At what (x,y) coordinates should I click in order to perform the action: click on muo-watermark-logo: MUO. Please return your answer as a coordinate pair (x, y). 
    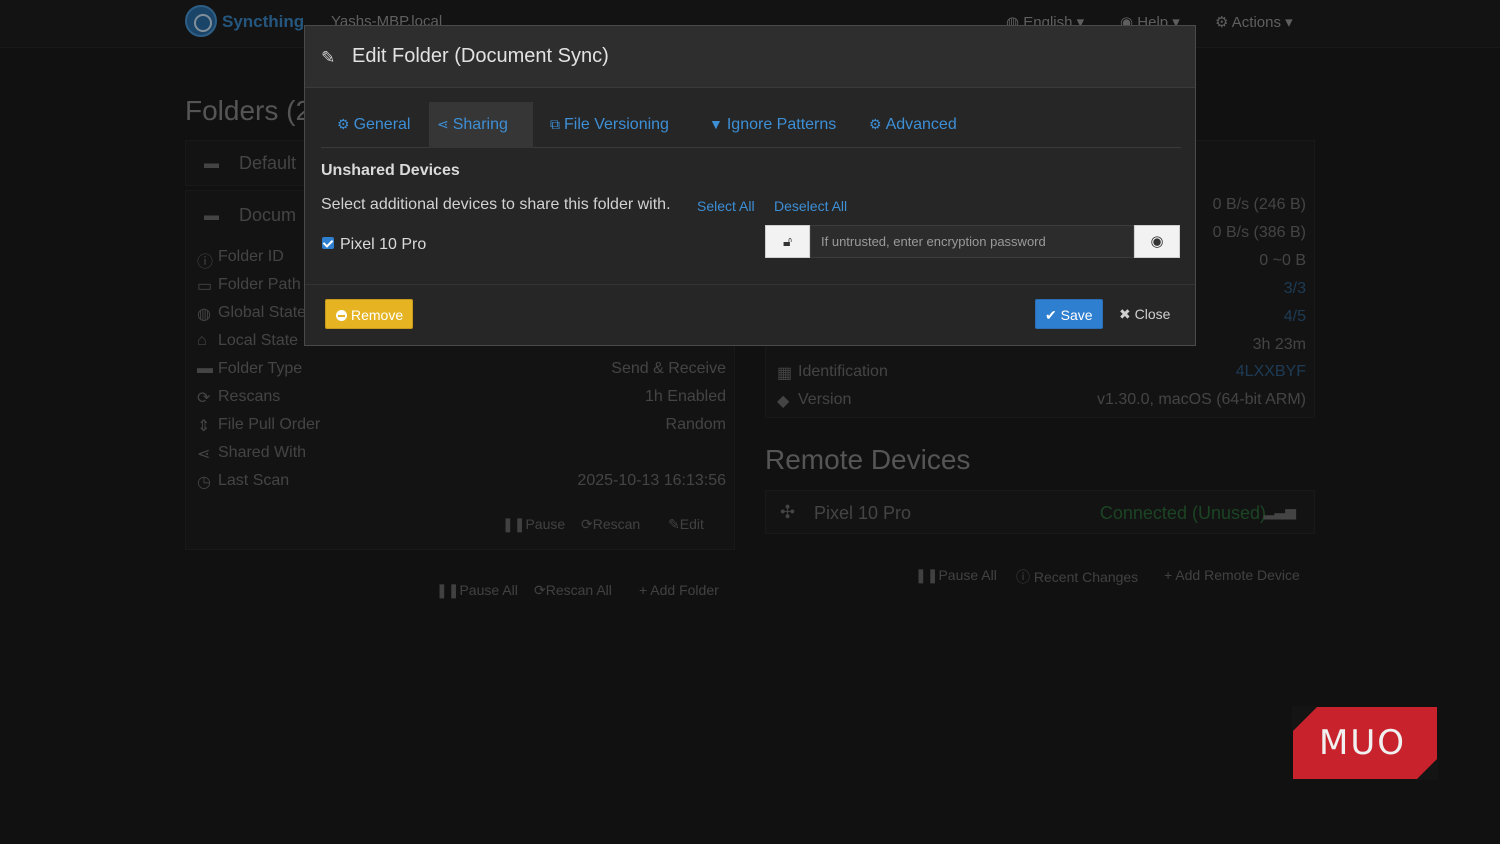
    Looking at the image, I should click on (1365, 743).